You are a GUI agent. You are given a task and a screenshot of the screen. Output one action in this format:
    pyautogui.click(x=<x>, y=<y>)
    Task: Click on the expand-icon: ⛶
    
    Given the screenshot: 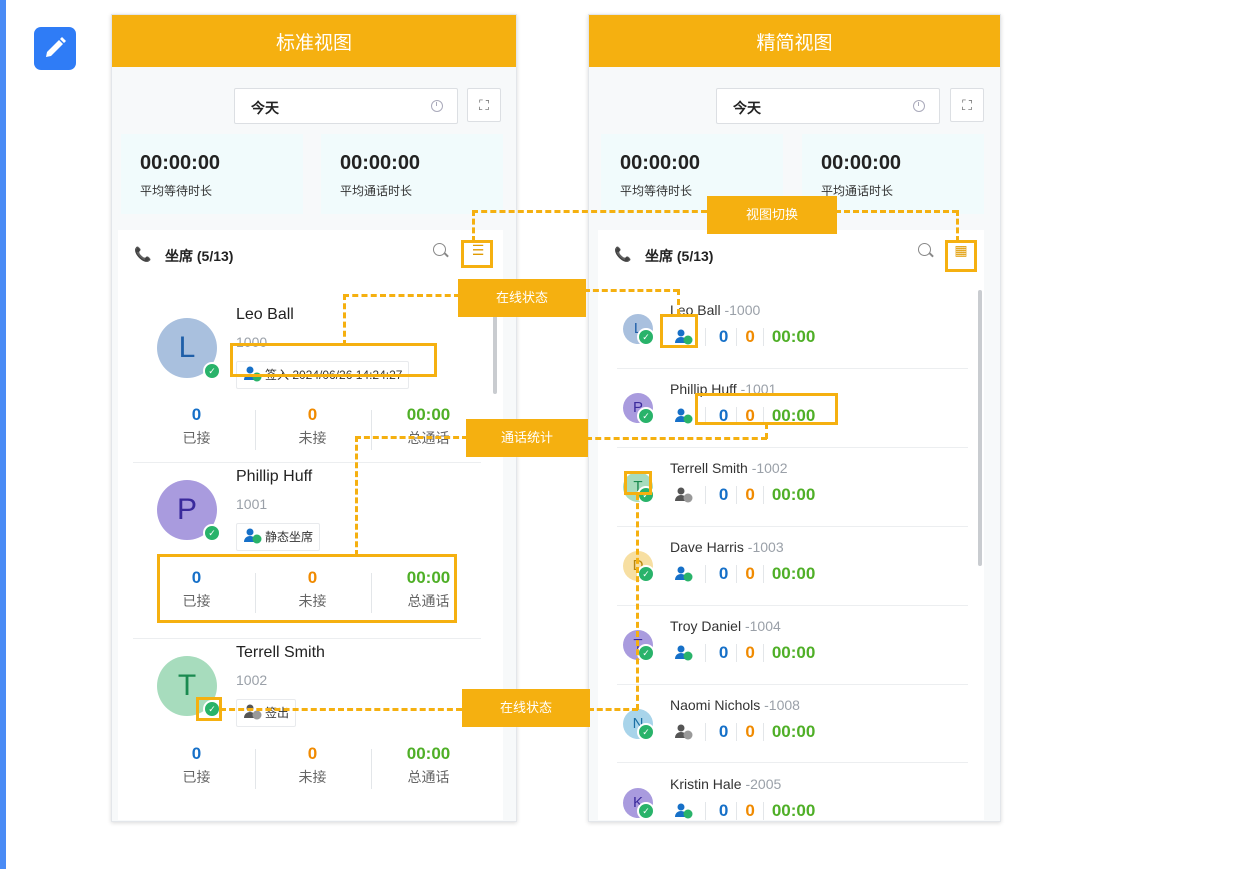 What is the action you would take?
    pyautogui.click(x=967, y=105)
    